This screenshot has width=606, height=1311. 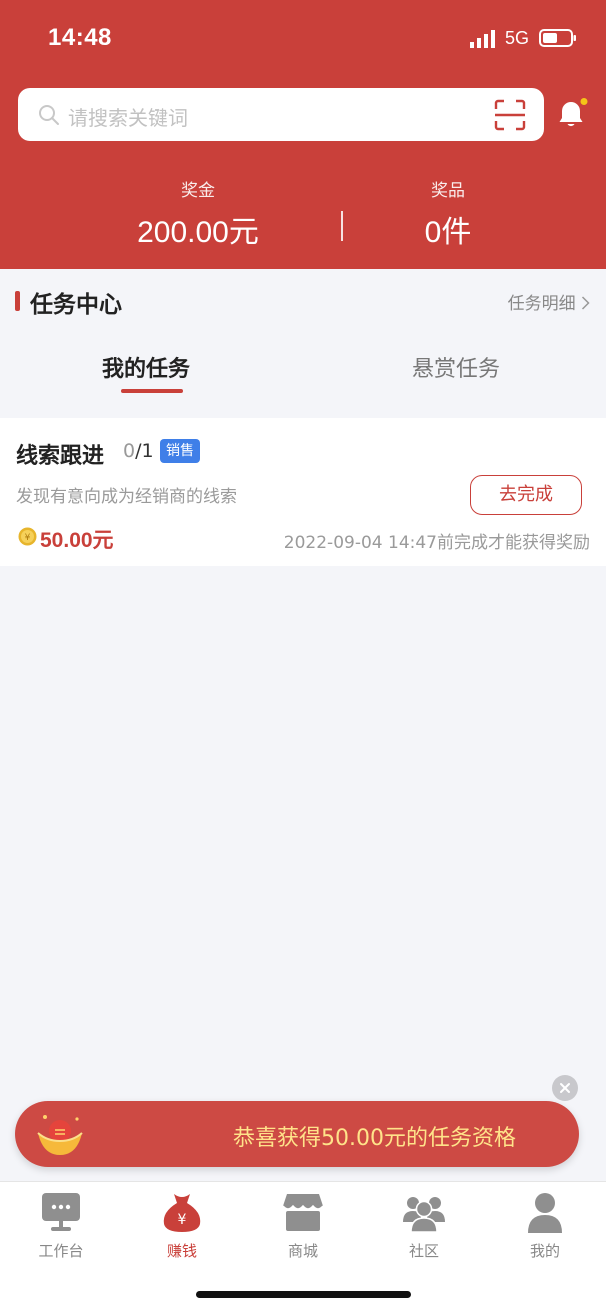 What do you see at coordinates (198, 232) in the screenshot?
I see `bonus-value: 200.00元` at bounding box center [198, 232].